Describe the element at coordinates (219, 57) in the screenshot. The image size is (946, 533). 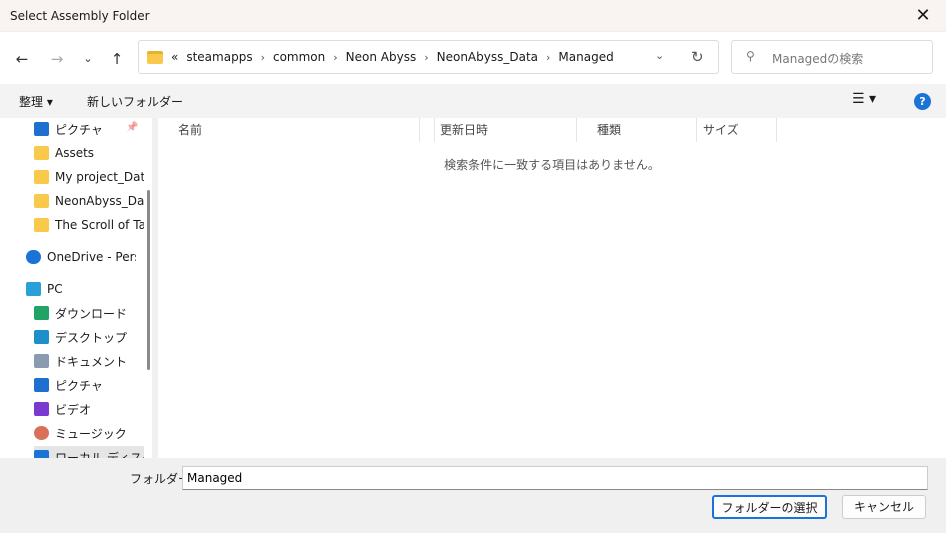
I see `breadcrumb-steamapps: steamapps` at that location.